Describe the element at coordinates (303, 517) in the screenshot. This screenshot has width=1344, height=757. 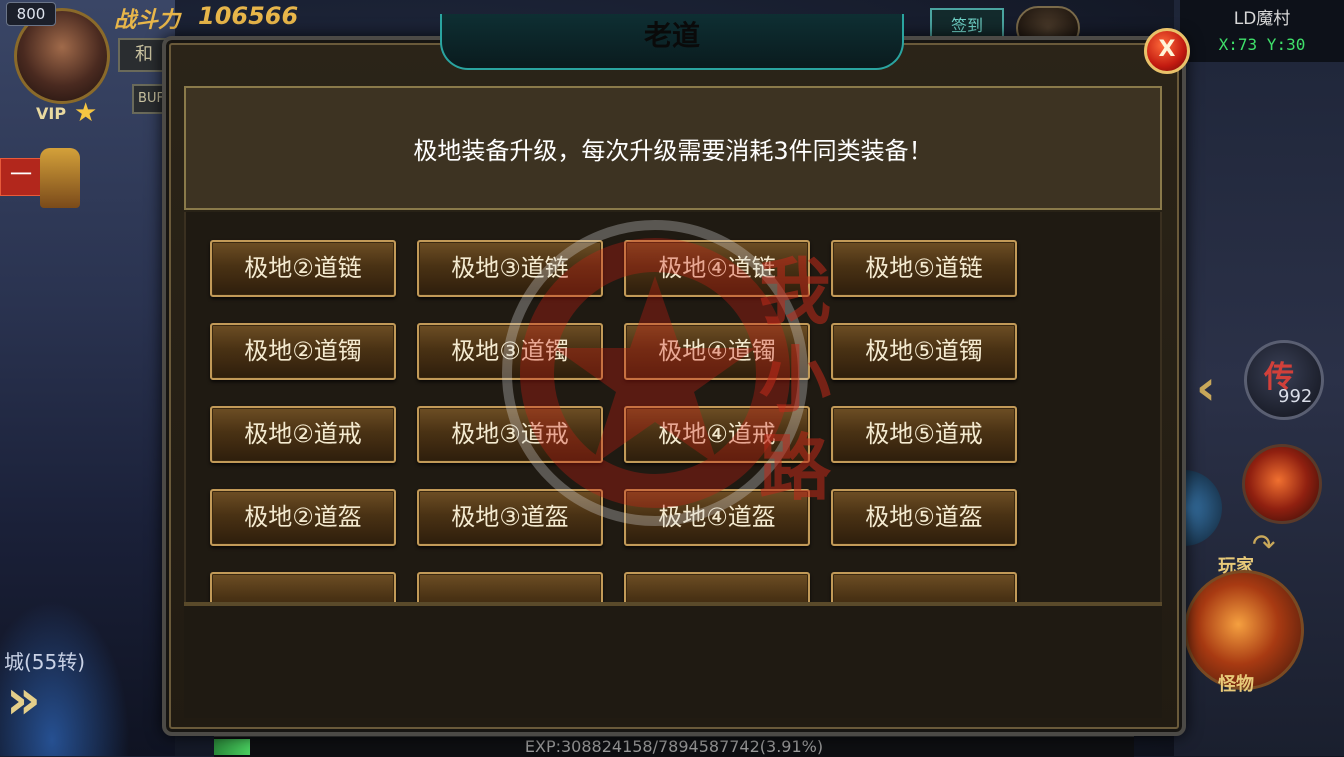
I see `upgrade-option-button: 极地②道盔` at that location.